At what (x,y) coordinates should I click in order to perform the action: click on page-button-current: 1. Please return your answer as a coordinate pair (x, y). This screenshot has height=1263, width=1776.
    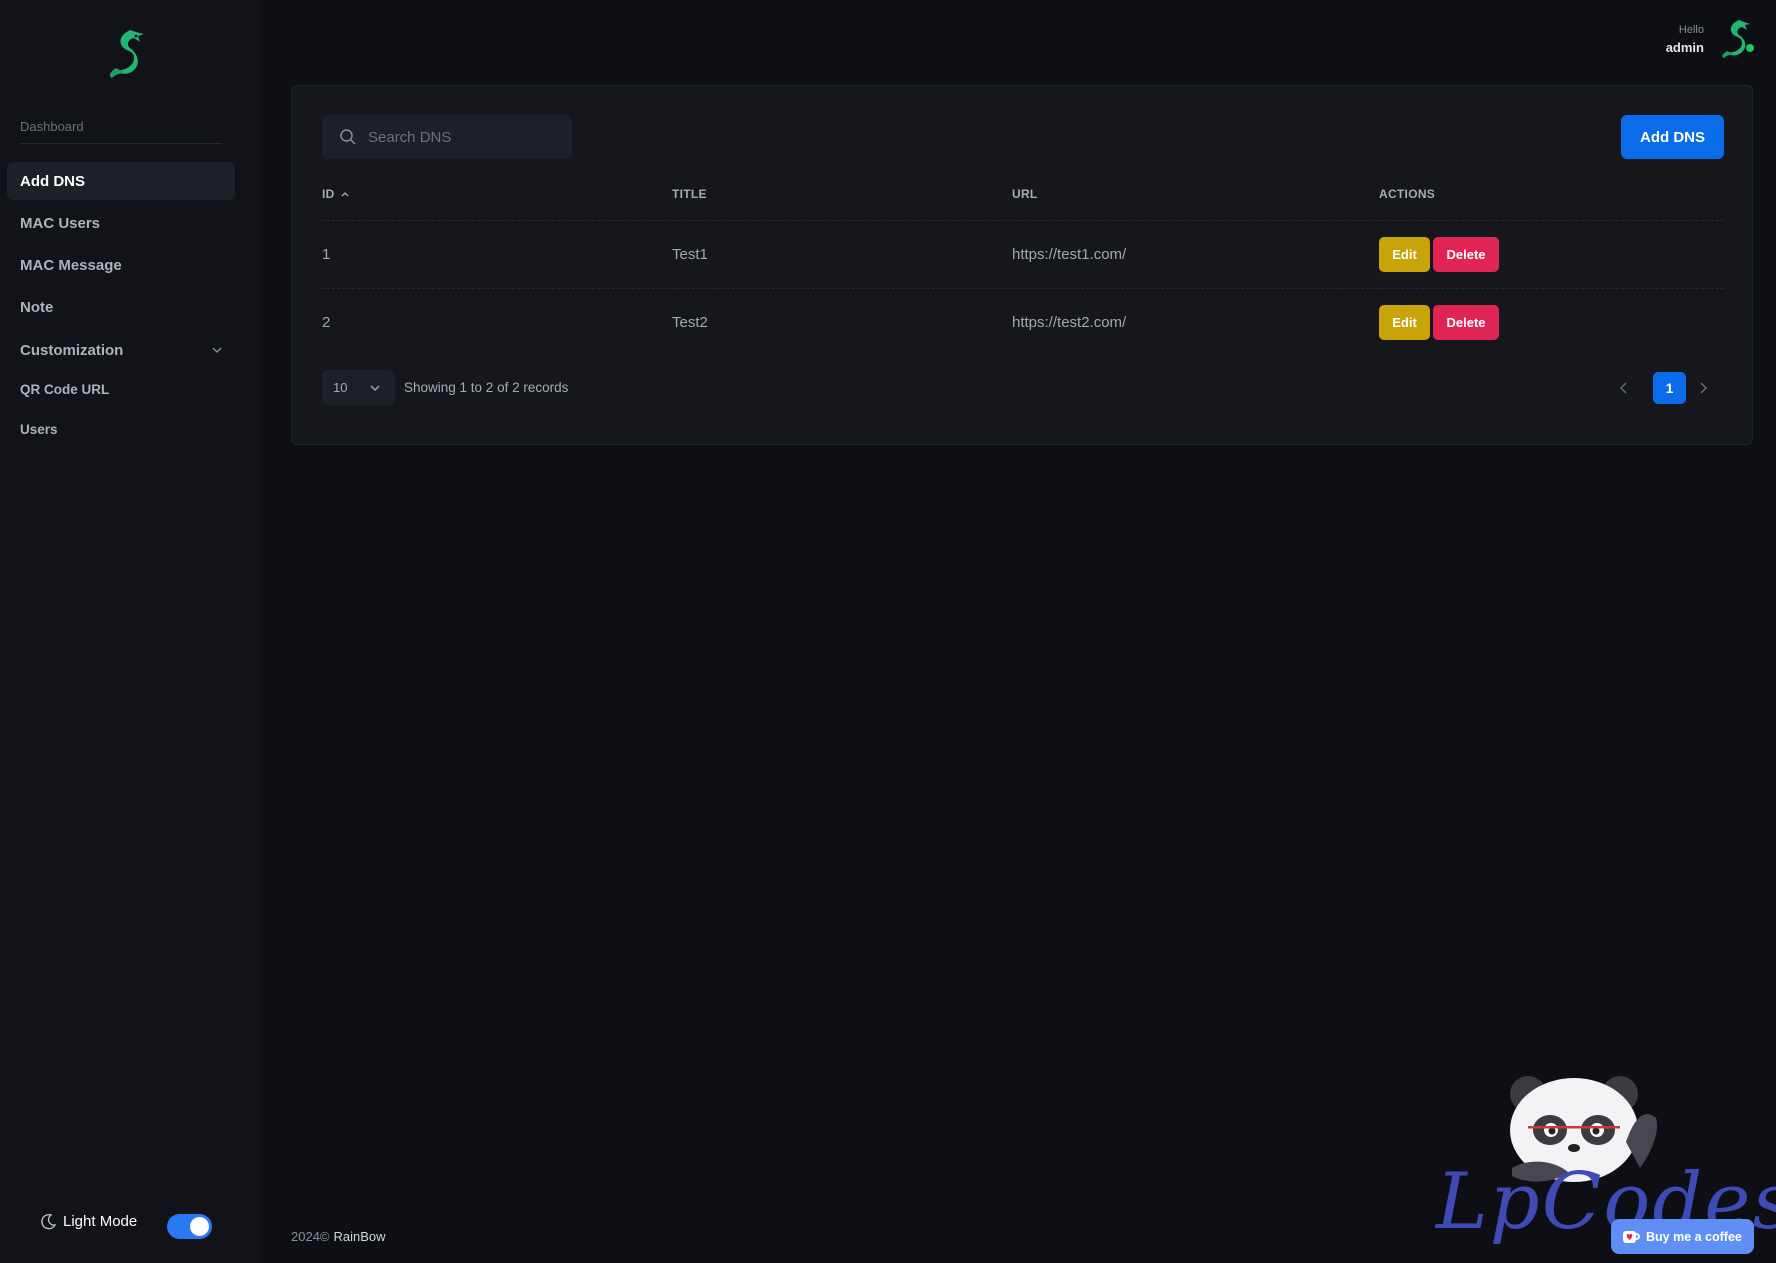
    Looking at the image, I should click on (1669, 388).